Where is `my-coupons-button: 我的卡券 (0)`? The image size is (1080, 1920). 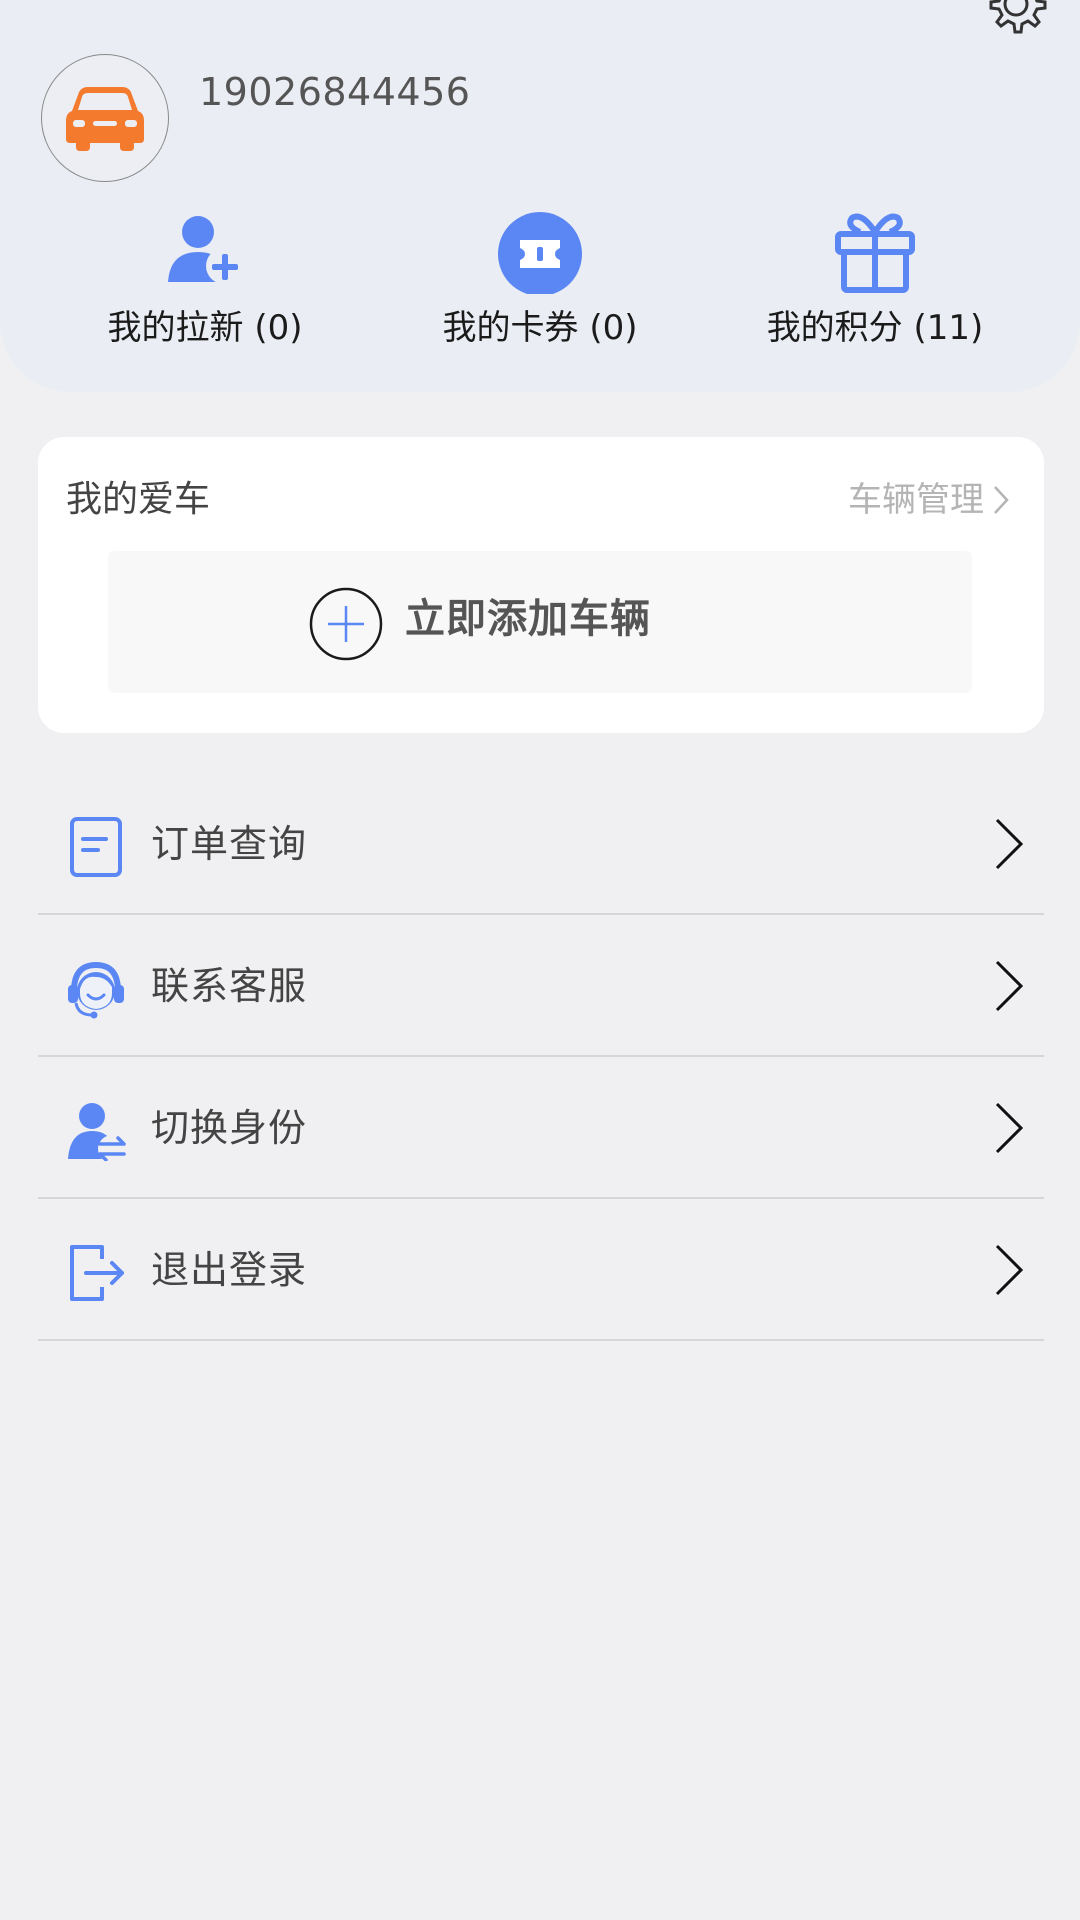
my-coupons-button: 我的卡券 (0) is located at coordinates (540, 280).